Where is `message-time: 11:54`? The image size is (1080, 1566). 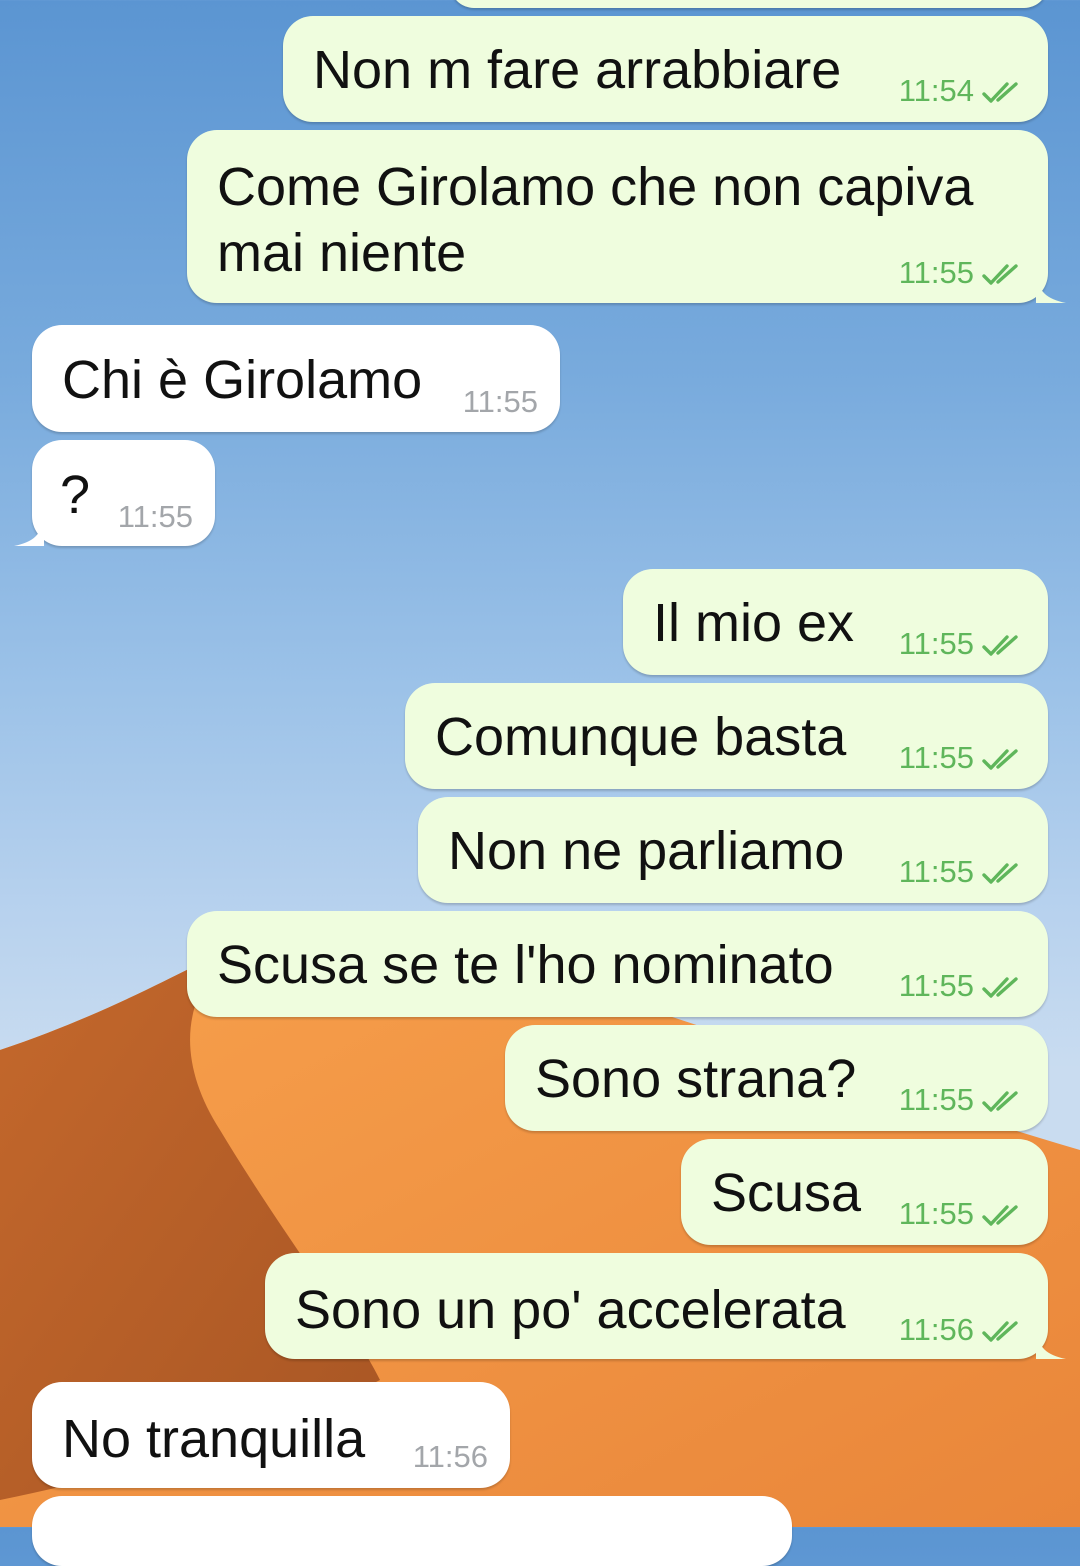 message-time: 11:54 is located at coordinates (936, 90).